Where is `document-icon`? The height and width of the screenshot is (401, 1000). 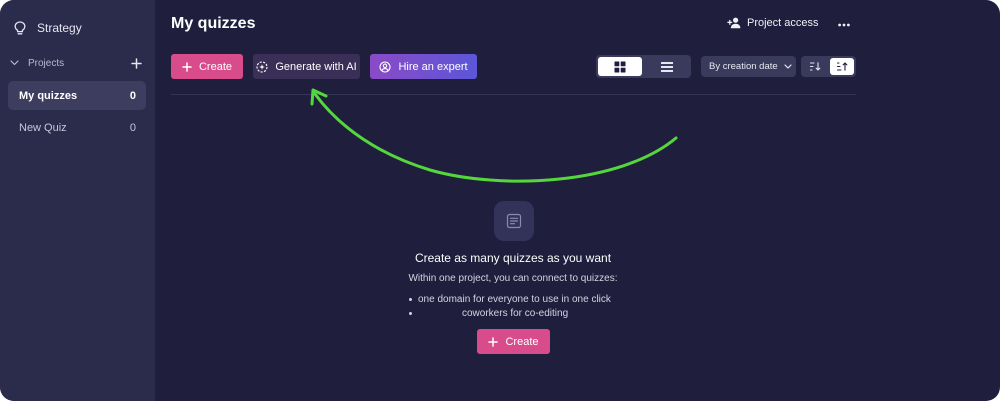
document-icon is located at coordinates (514, 221).